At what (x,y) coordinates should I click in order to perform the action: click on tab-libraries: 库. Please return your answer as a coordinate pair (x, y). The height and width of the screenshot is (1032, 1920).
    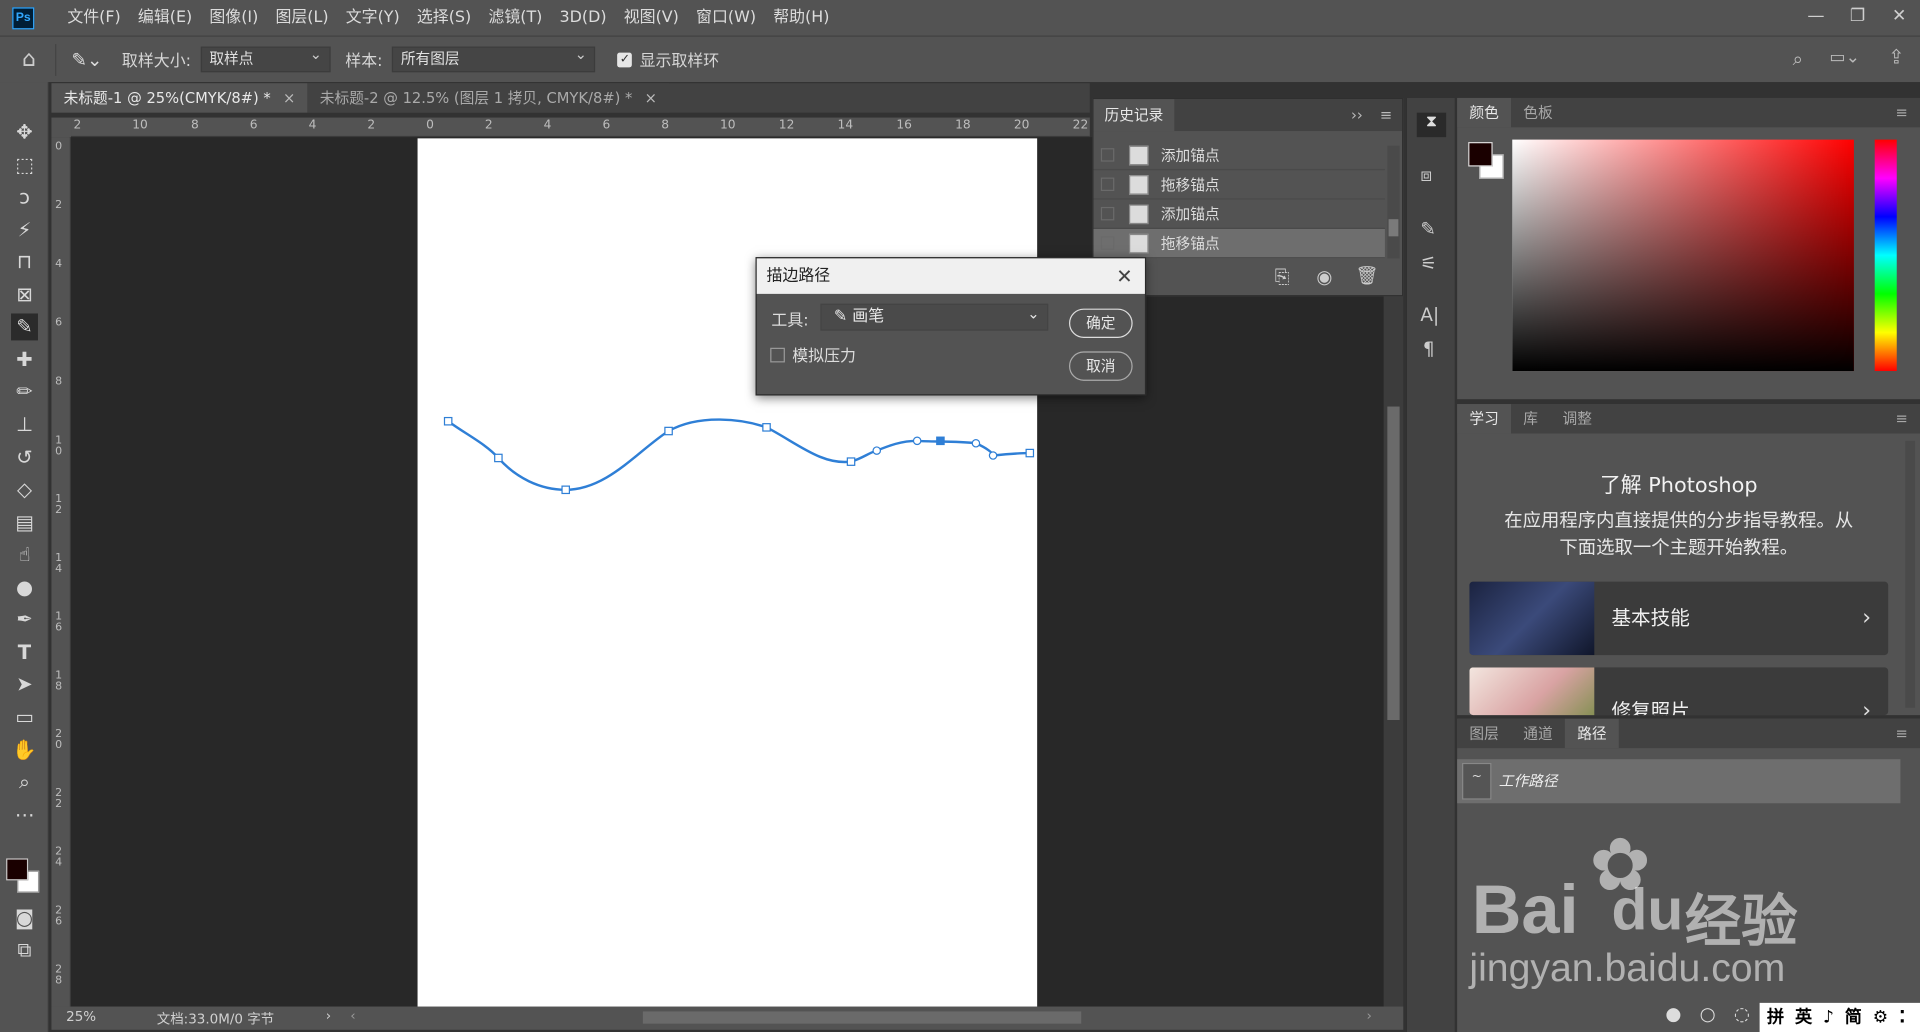
    Looking at the image, I should click on (1530, 418).